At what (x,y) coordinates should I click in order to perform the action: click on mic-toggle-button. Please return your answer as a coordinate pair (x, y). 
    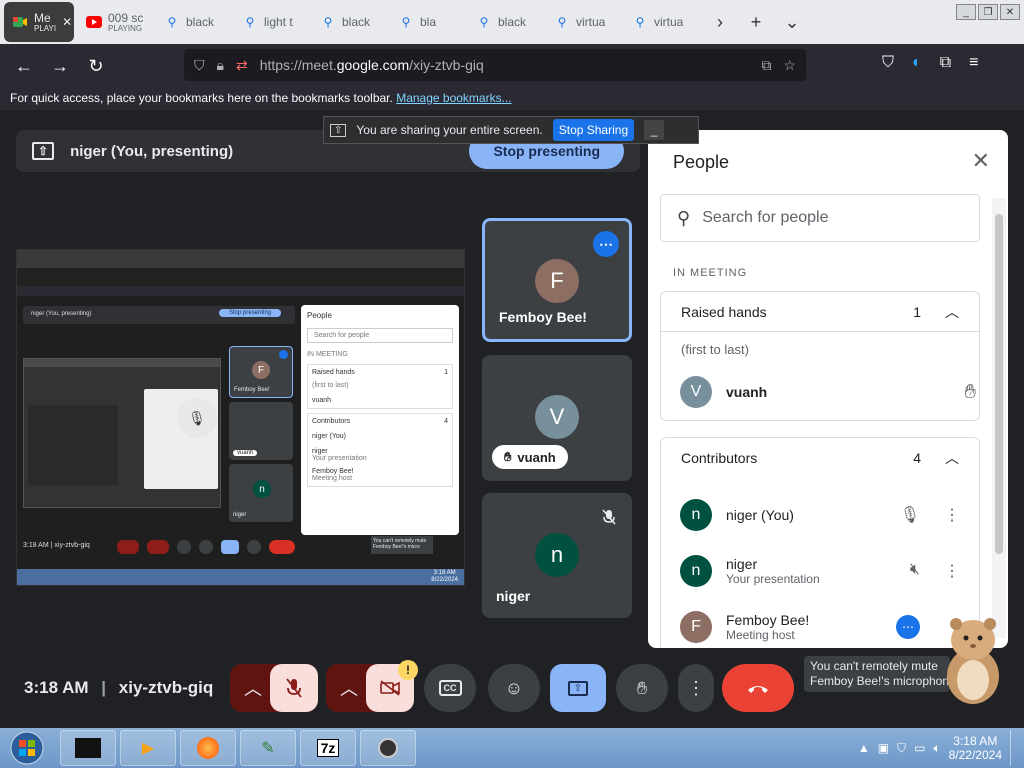
    Looking at the image, I should click on (294, 688).